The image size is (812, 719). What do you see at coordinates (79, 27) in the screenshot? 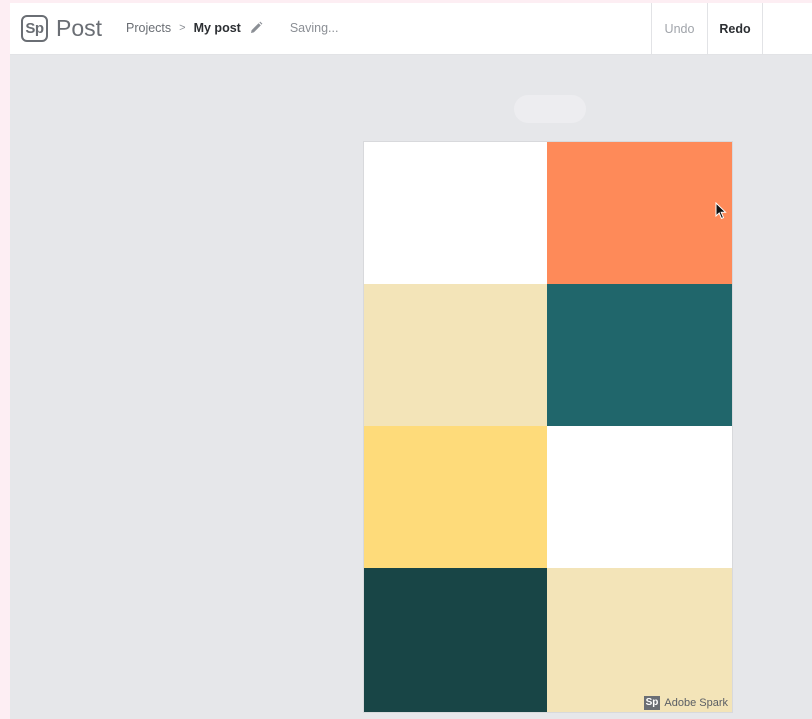
I see `product-name: Post` at bounding box center [79, 27].